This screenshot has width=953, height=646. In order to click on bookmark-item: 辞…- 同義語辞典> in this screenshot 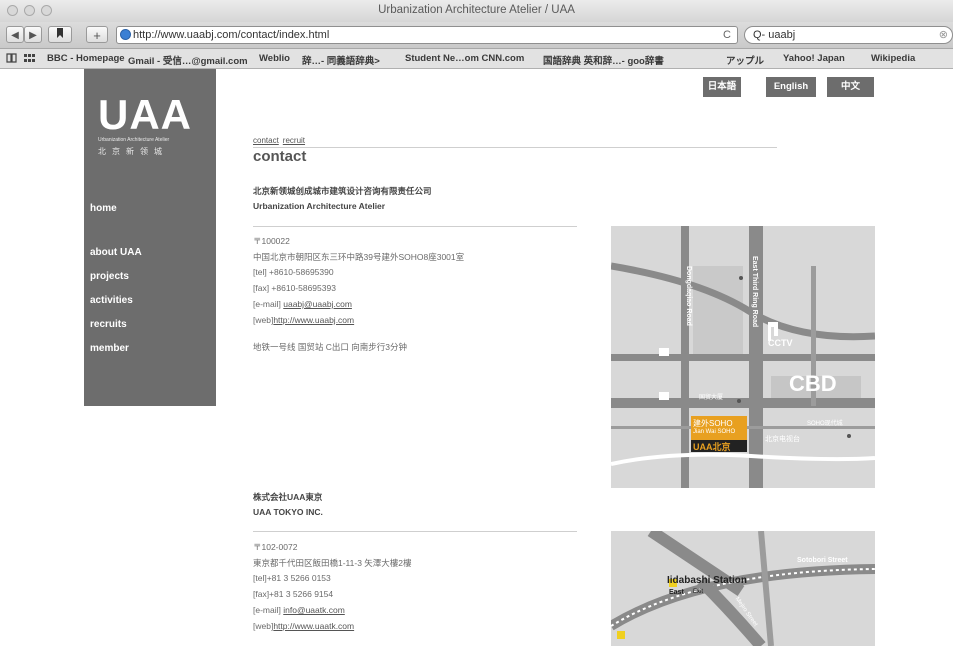, I will do `click(341, 60)`.